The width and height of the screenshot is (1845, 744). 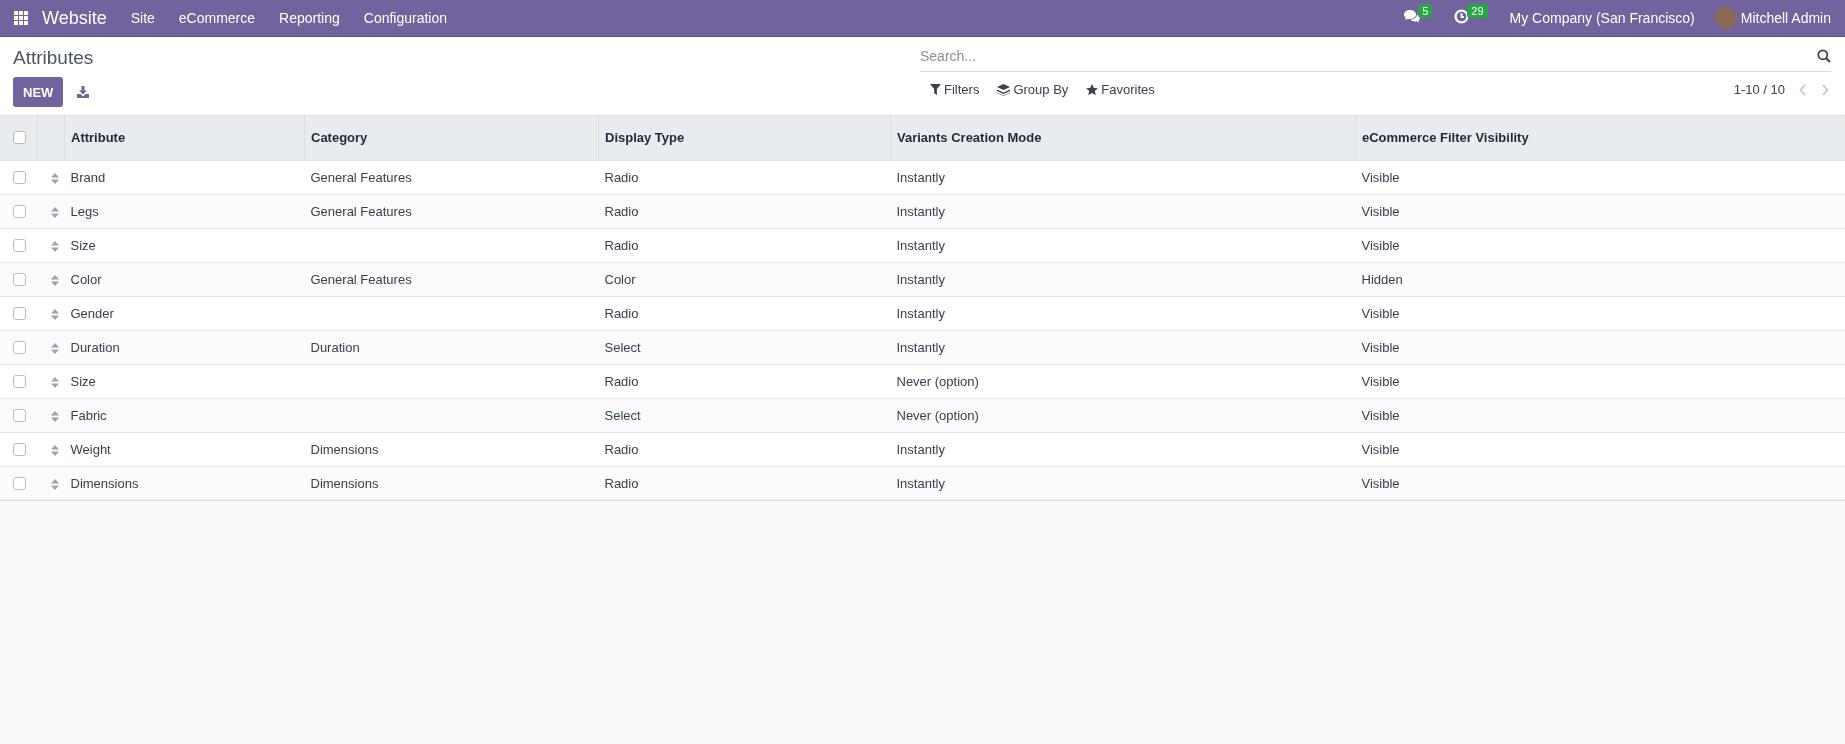 I want to click on clock-icon, so click(x=1462, y=16).